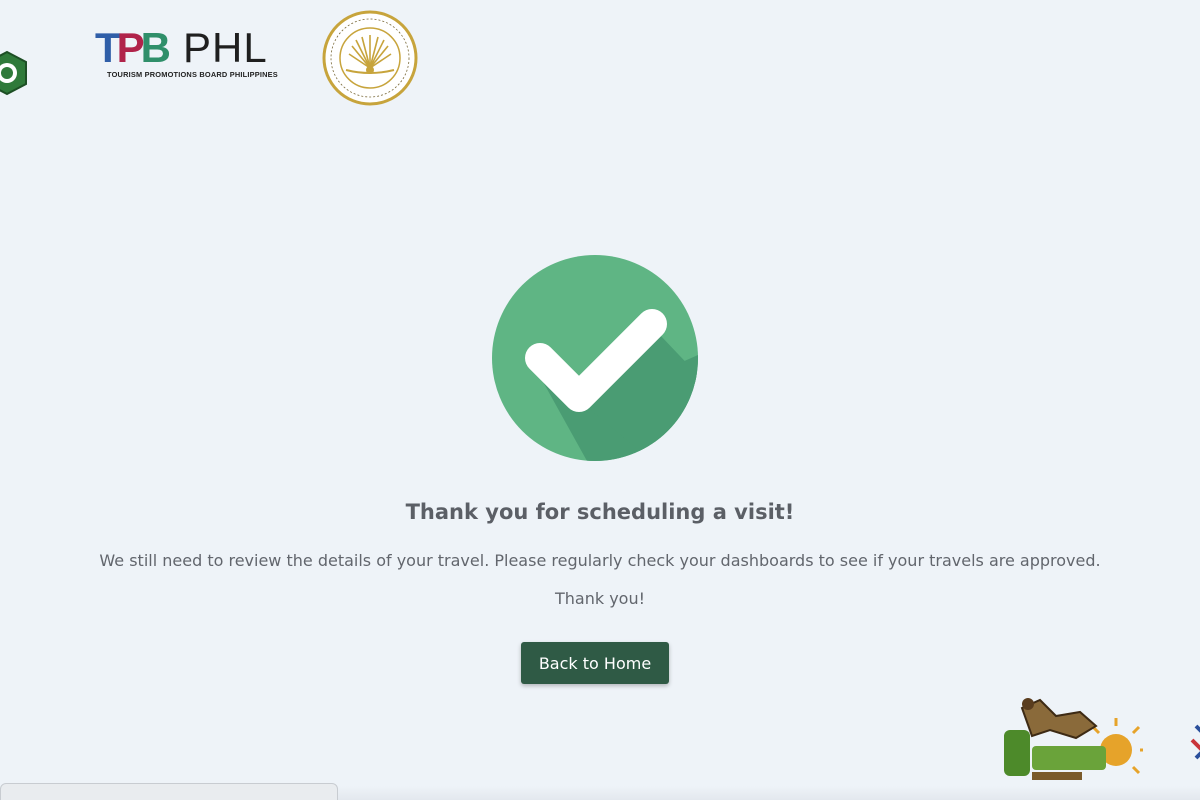  Describe the element at coordinates (130, 47) in the screenshot. I see `tpb-letter-p: P` at that location.